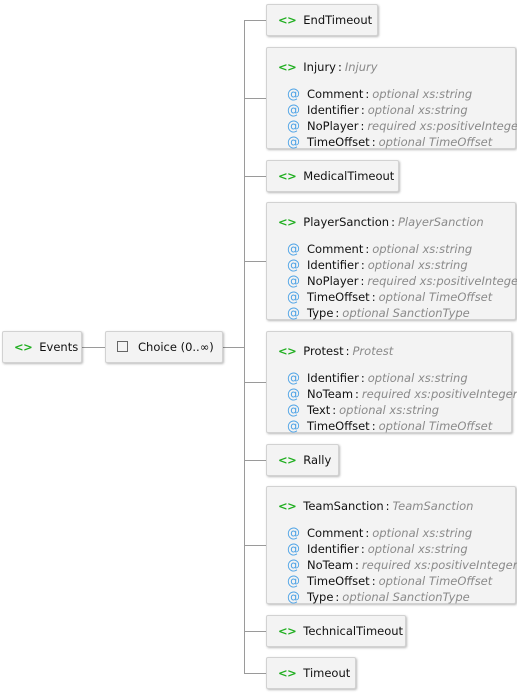 This screenshot has height=694, width=517. I want to click on element-type: Injury, so click(361, 67).